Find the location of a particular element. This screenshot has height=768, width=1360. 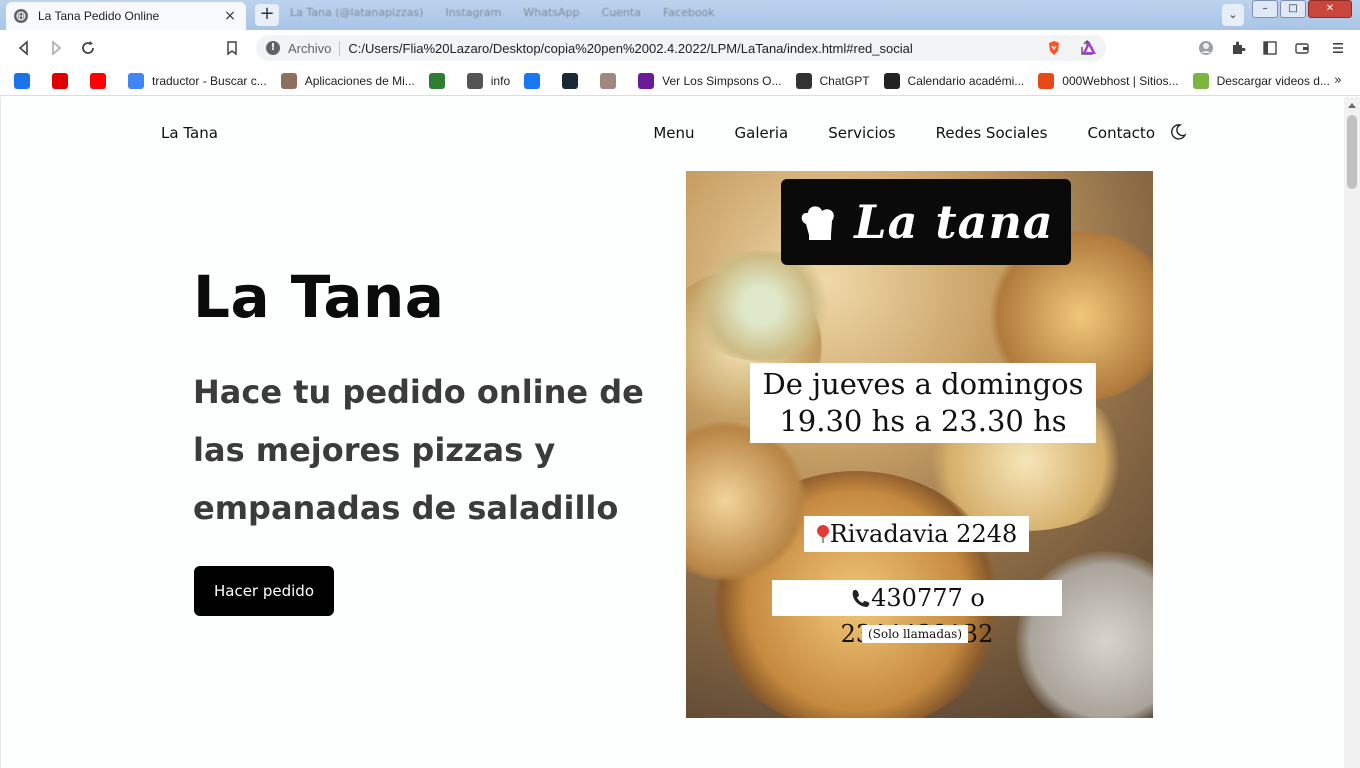

info-icon: ! is located at coordinates (273, 48).